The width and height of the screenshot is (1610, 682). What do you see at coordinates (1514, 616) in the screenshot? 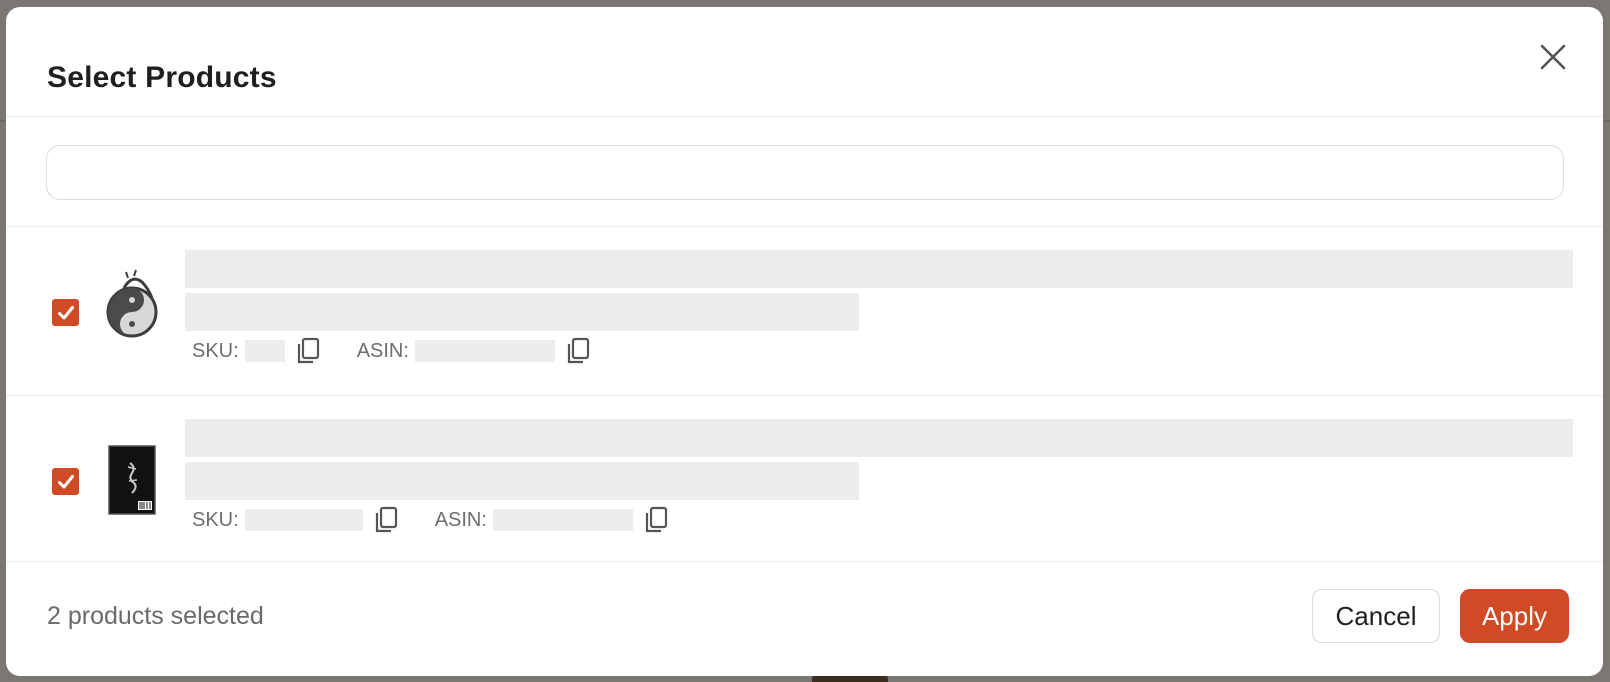
I see `apply-button: Apply` at bounding box center [1514, 616].